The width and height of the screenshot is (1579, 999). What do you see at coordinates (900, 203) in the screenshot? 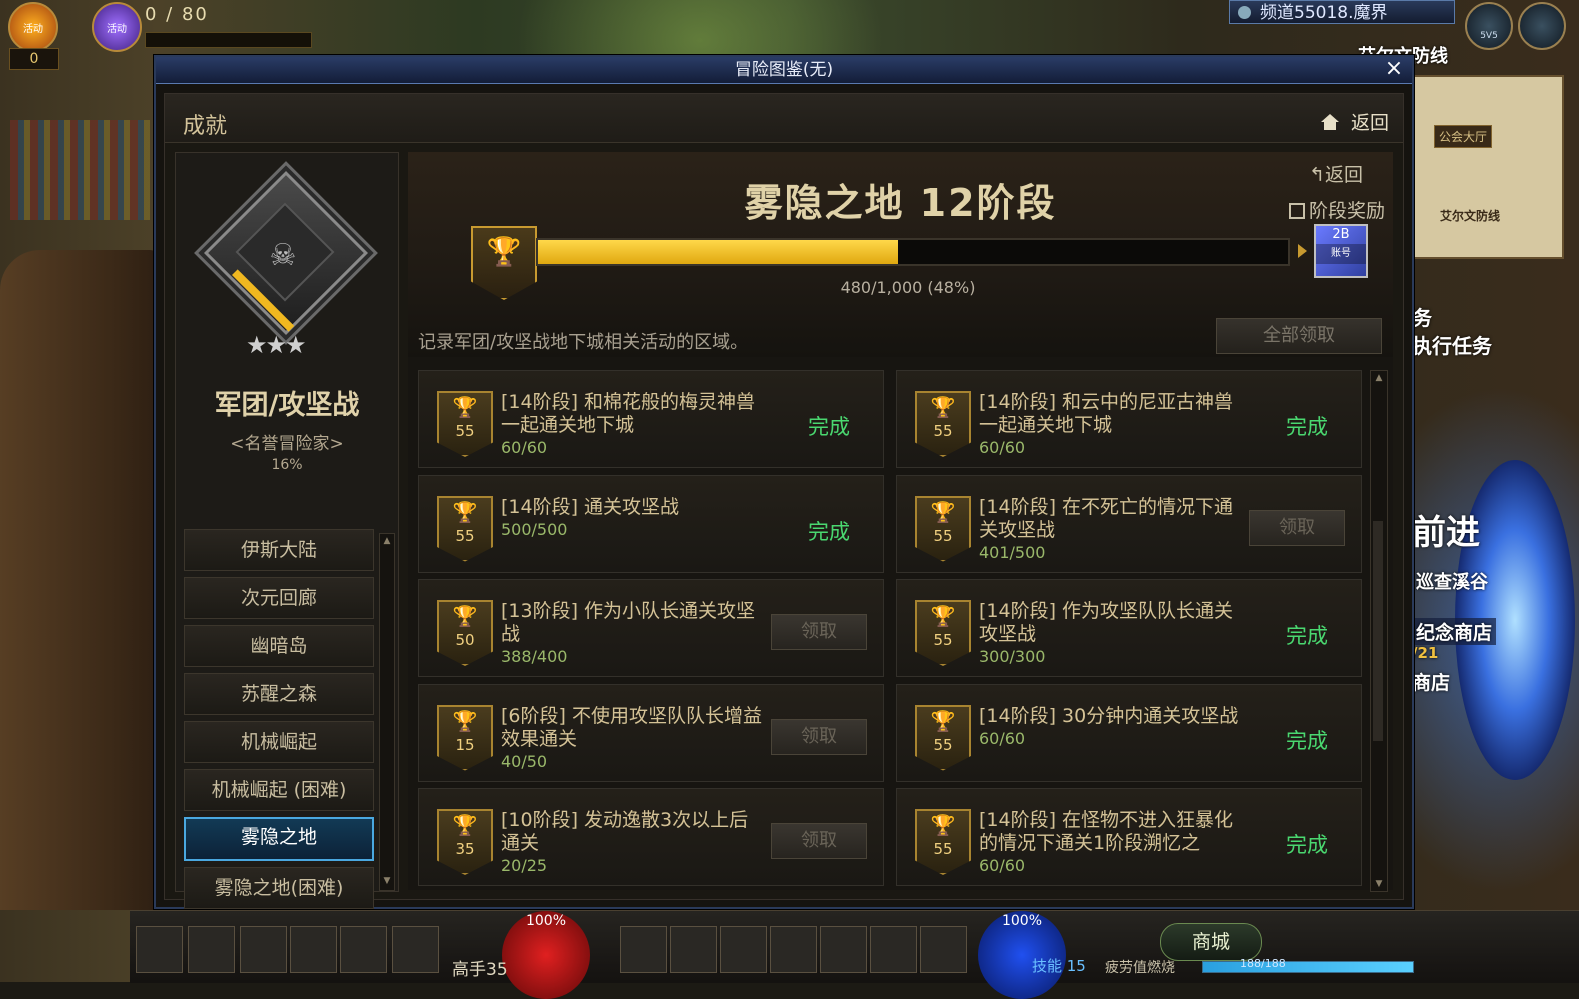
I see `stage-title: 雾隐之地 12阶段` at bounding box center [900, 203].